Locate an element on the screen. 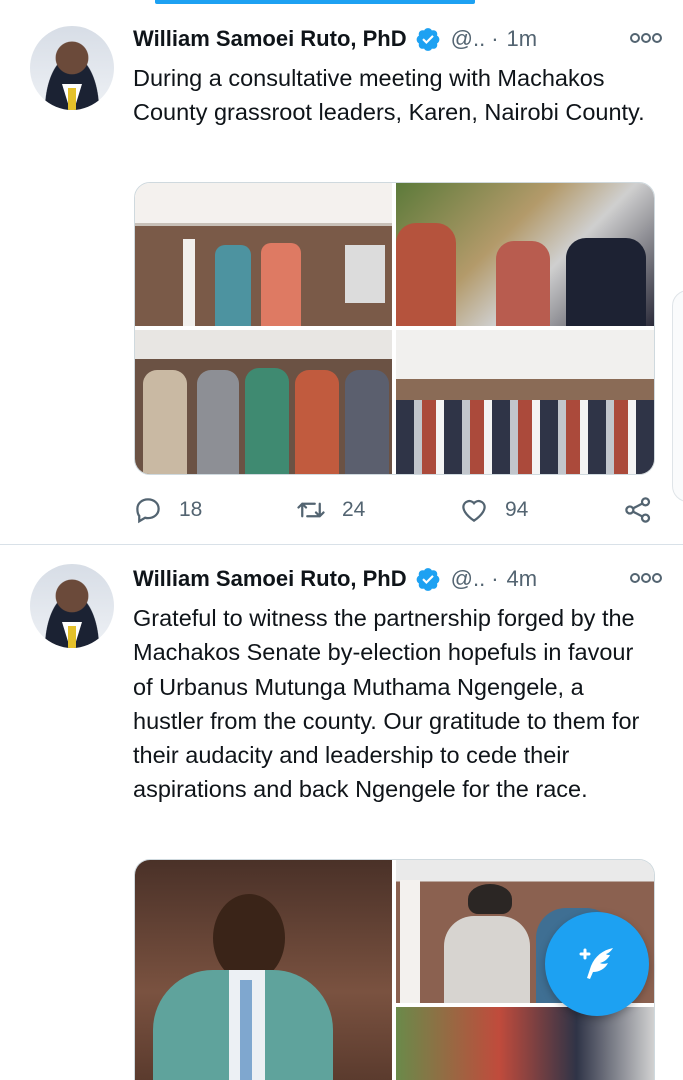 This screenshot has width=683, height=1080. reply-count: 18 is located at coordinates (191, 509).